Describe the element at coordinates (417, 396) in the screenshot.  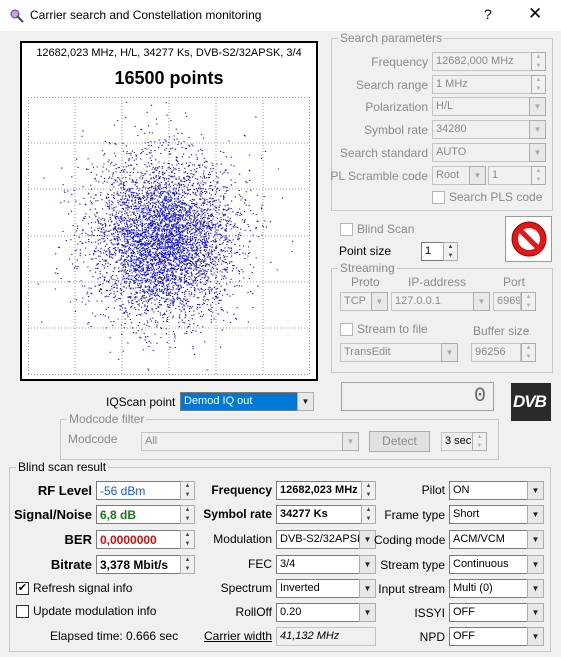
I see `counter-display: 0` at that location.